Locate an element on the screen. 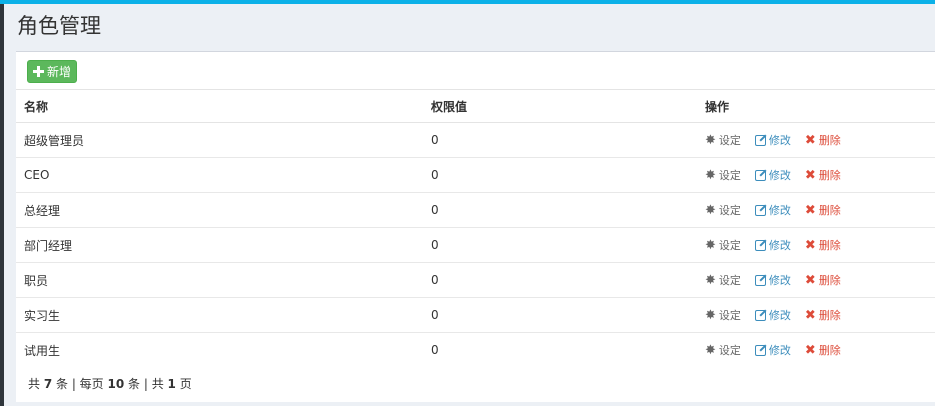 This screenshot has height=406, width=935. role-name: 职员 is located at coordinates (219, 280).